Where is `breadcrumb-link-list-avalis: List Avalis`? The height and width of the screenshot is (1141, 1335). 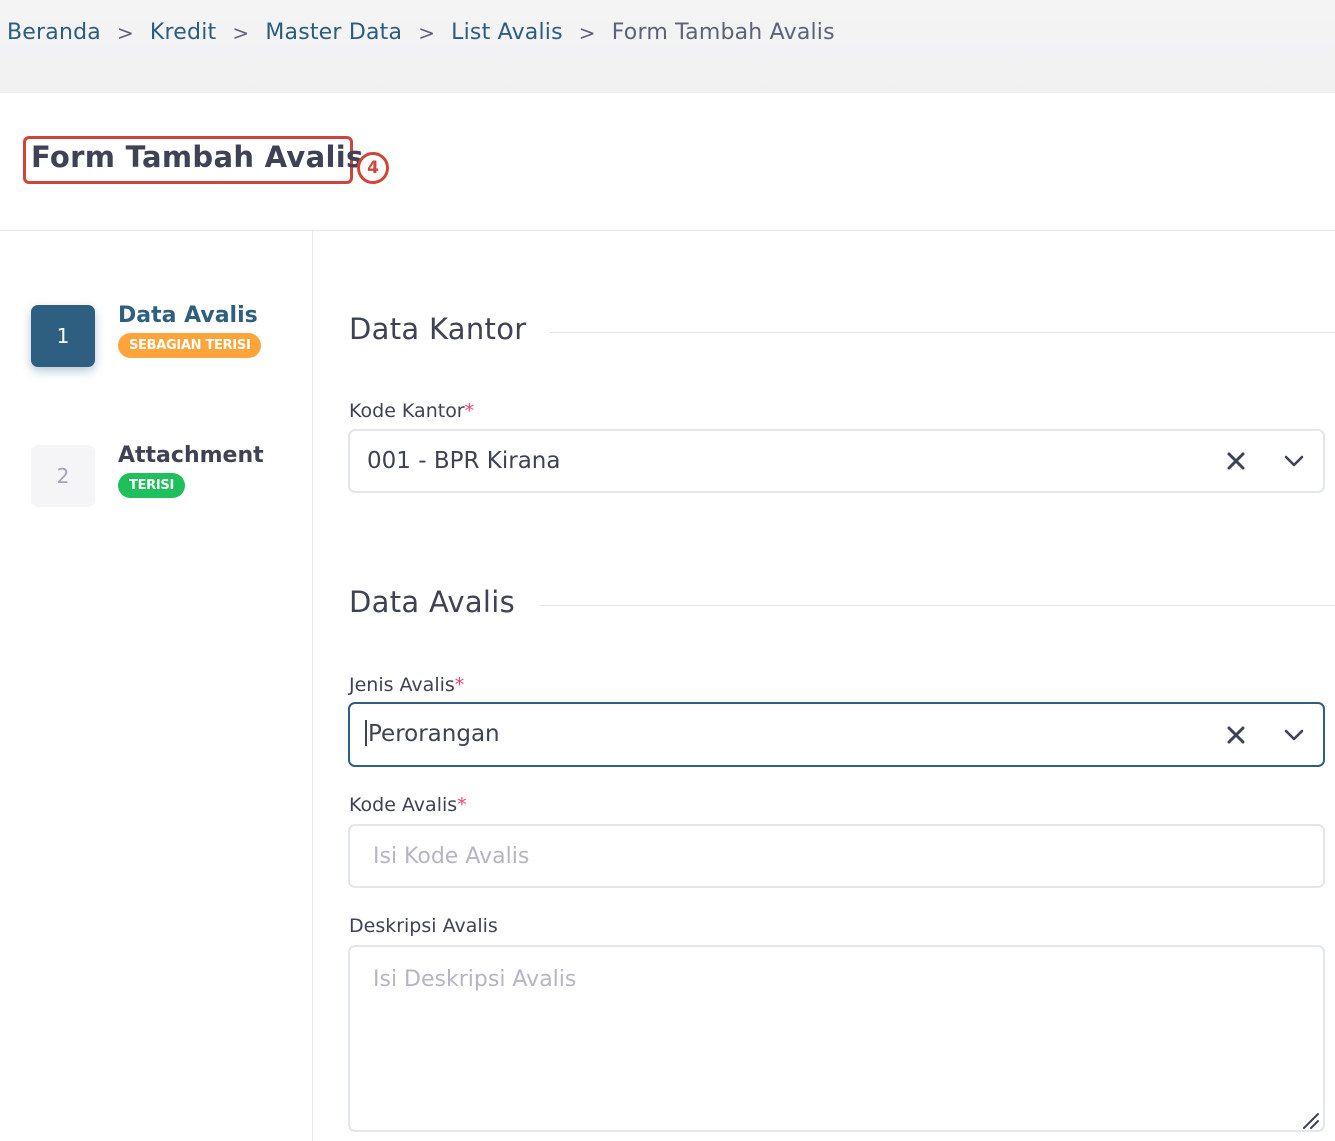 breadcrumb-link-list-avalis: List Avalis is located at coordinates (507, 32).